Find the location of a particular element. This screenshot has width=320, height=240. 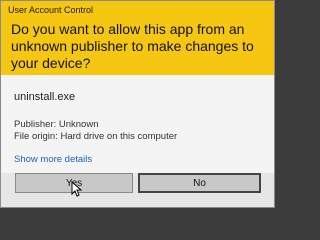

publisher-text: Publisher: Unknown is located at coordinates (56, 124).